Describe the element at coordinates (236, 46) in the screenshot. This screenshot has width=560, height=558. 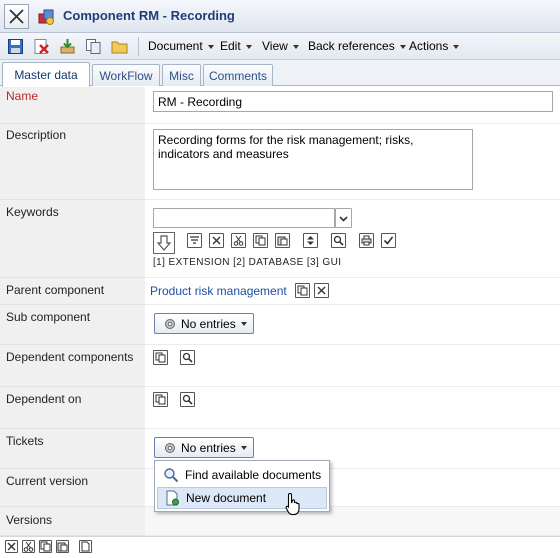
I see `menu-edit: Edit` at that location.